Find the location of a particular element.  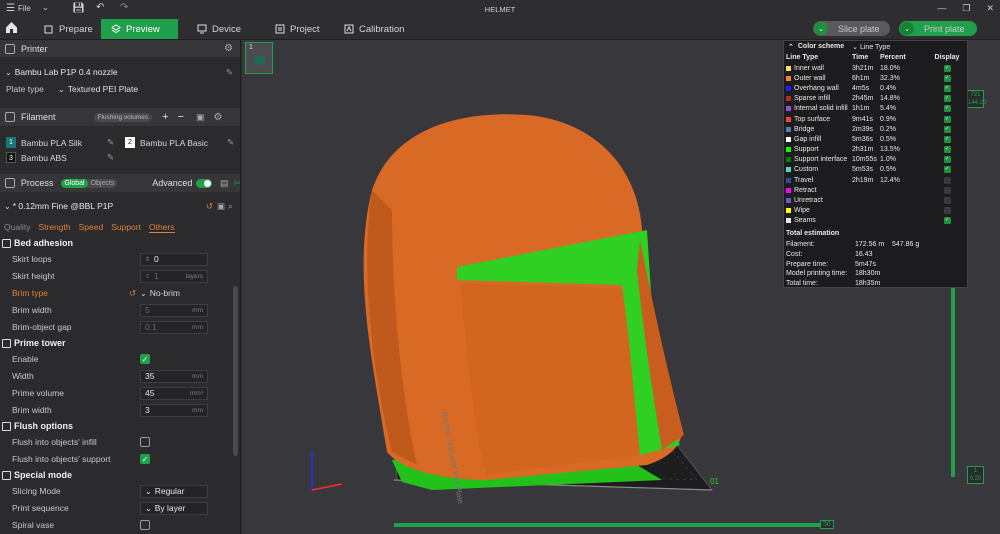

printer-select: ⌄ Bambu Lab P1P 0.4 nozzle ✎ is located at coordinates (120, 72).